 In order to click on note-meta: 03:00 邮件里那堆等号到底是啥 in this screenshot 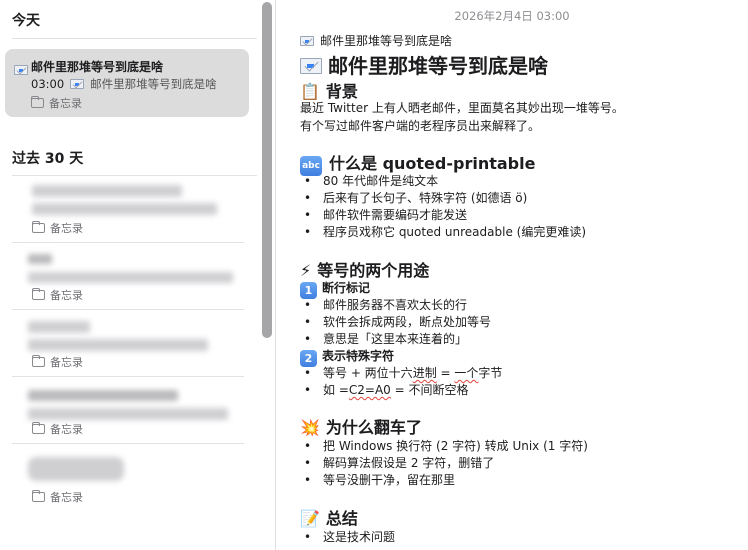, I will do `click(124, 84)`.